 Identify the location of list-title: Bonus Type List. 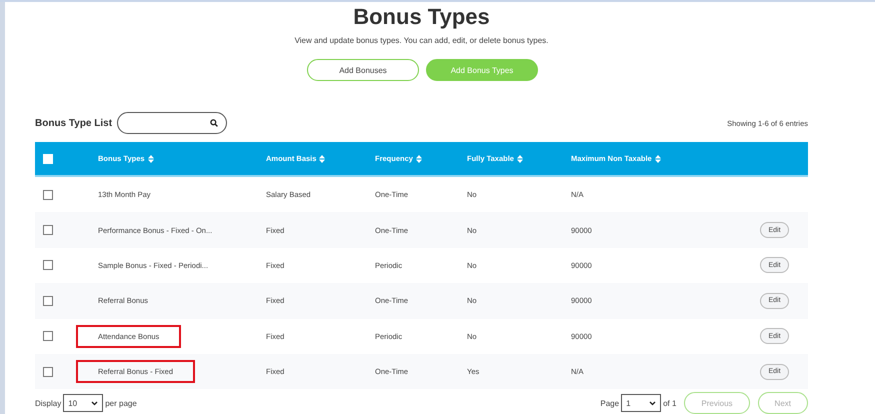
(74, 123).